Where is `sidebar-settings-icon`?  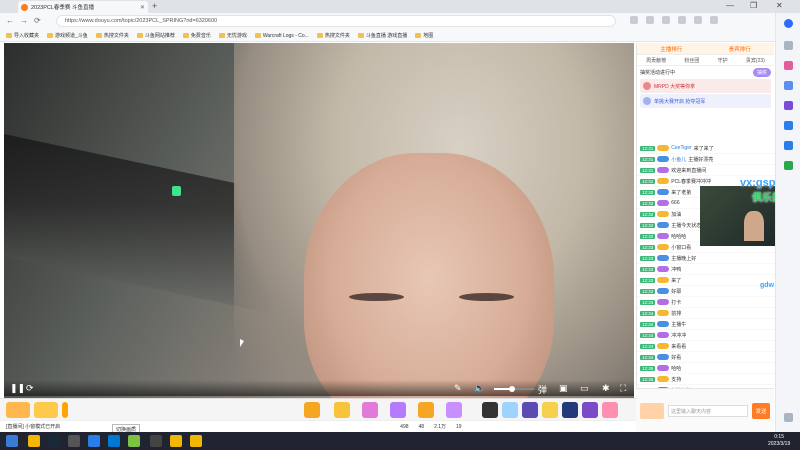 sidebar-settings-icon is located at coordinates (788, 417).